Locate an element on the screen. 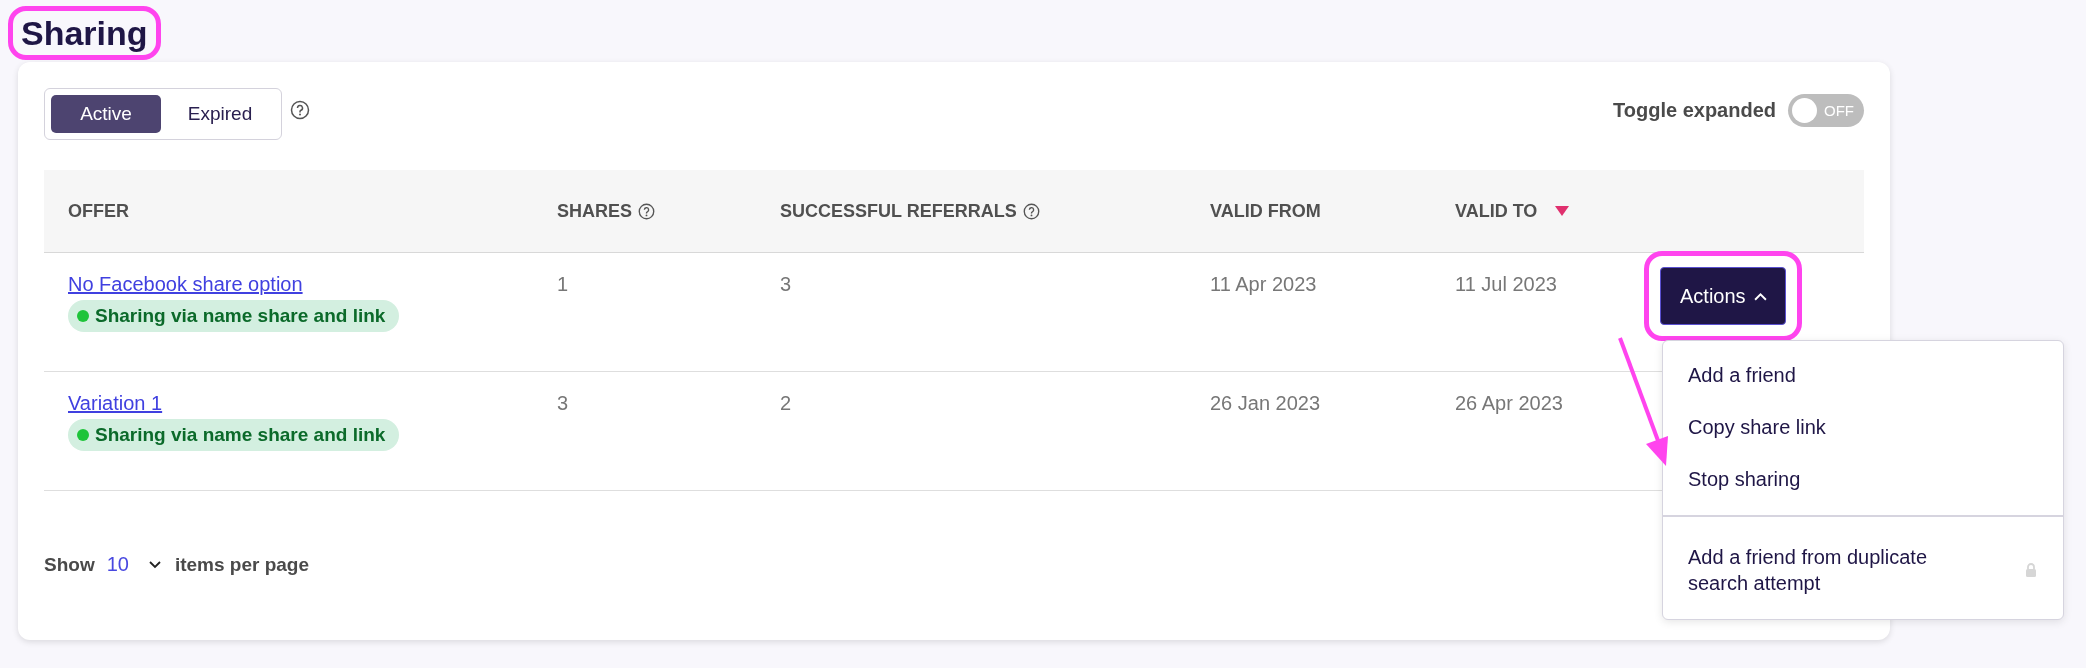  offer-link: No Facebook share option is located at coordinates (185, 284).